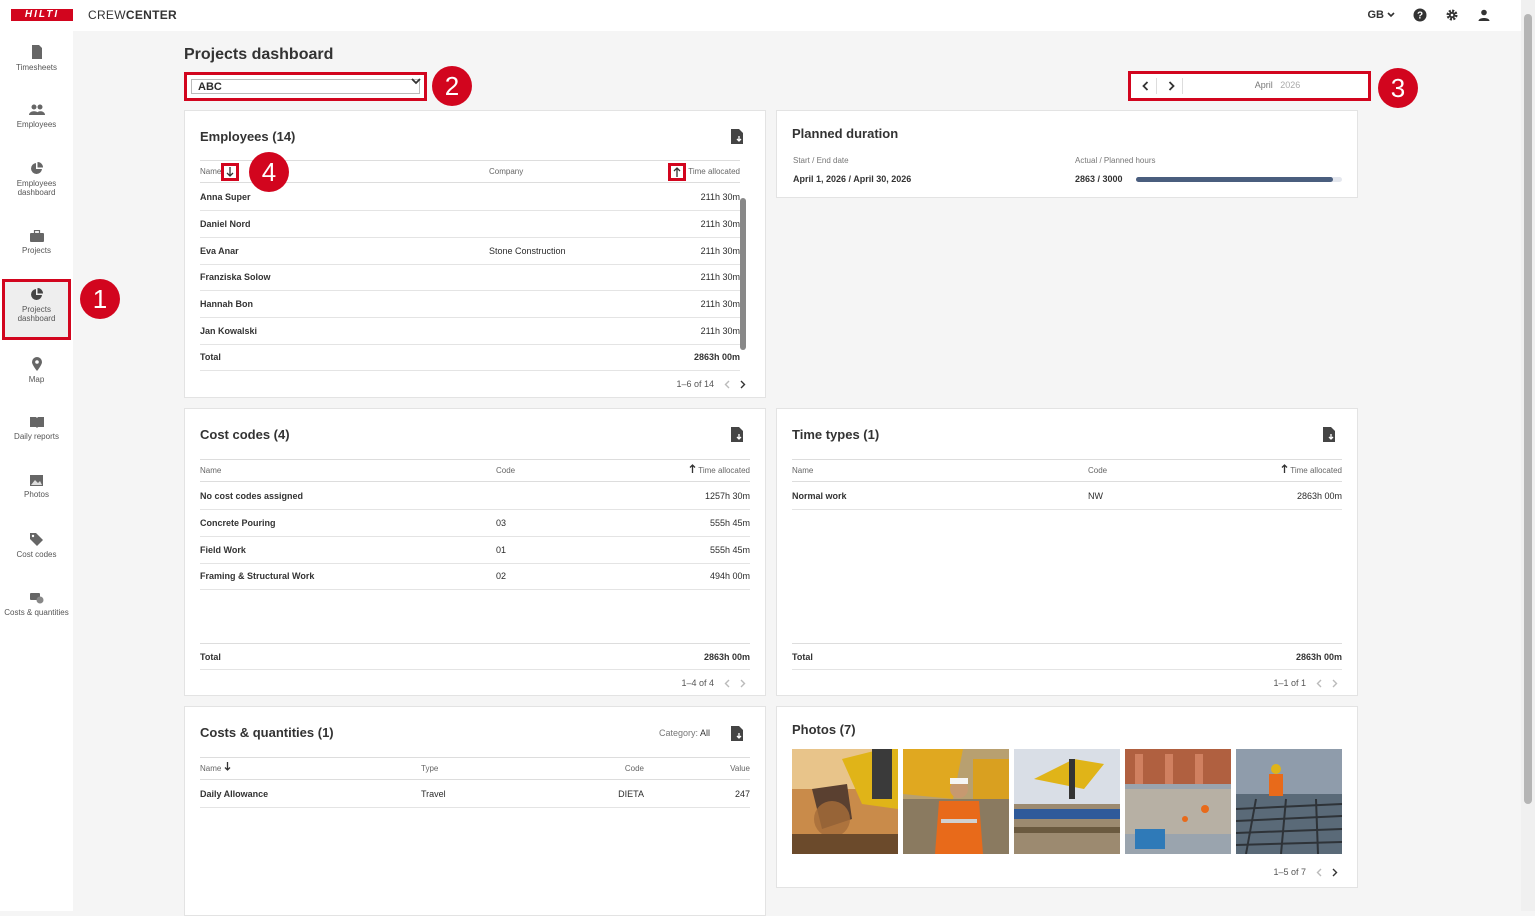  Describe the element at coordinates (677, 172) in the screenshot. I see `sort-time-button` at that location.